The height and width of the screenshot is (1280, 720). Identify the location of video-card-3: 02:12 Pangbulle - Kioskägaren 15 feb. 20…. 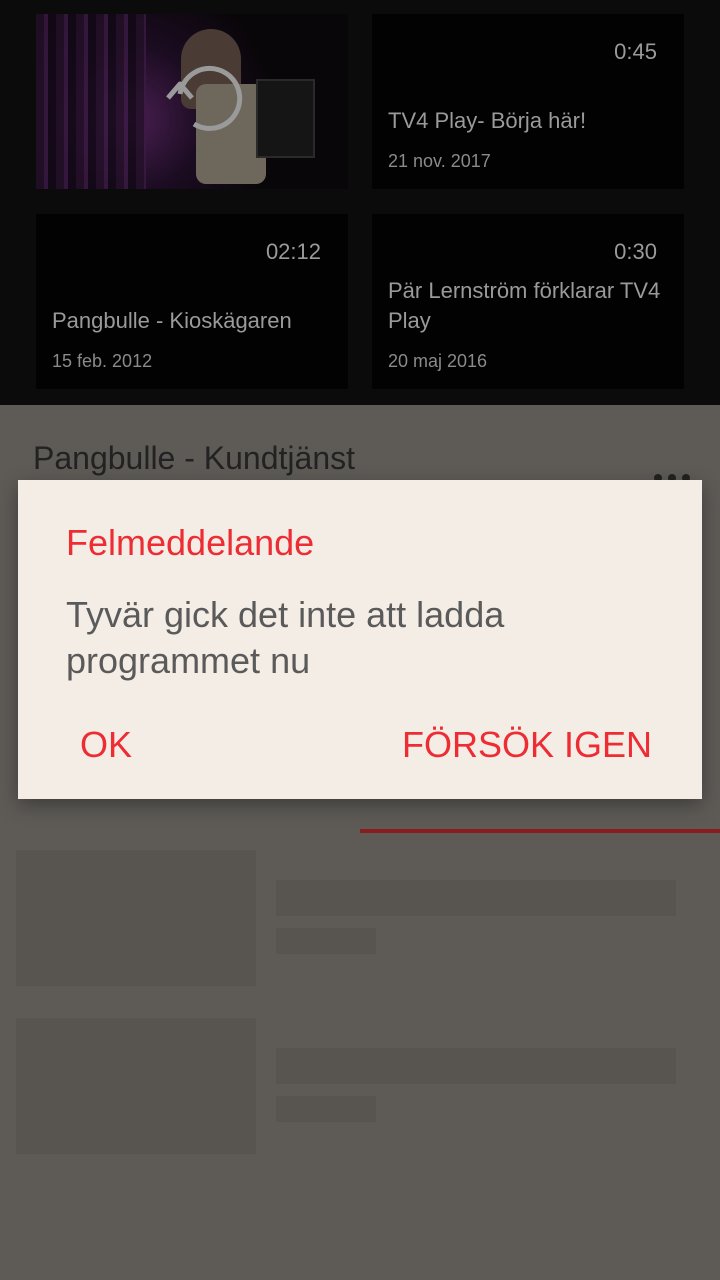
(192, 301).